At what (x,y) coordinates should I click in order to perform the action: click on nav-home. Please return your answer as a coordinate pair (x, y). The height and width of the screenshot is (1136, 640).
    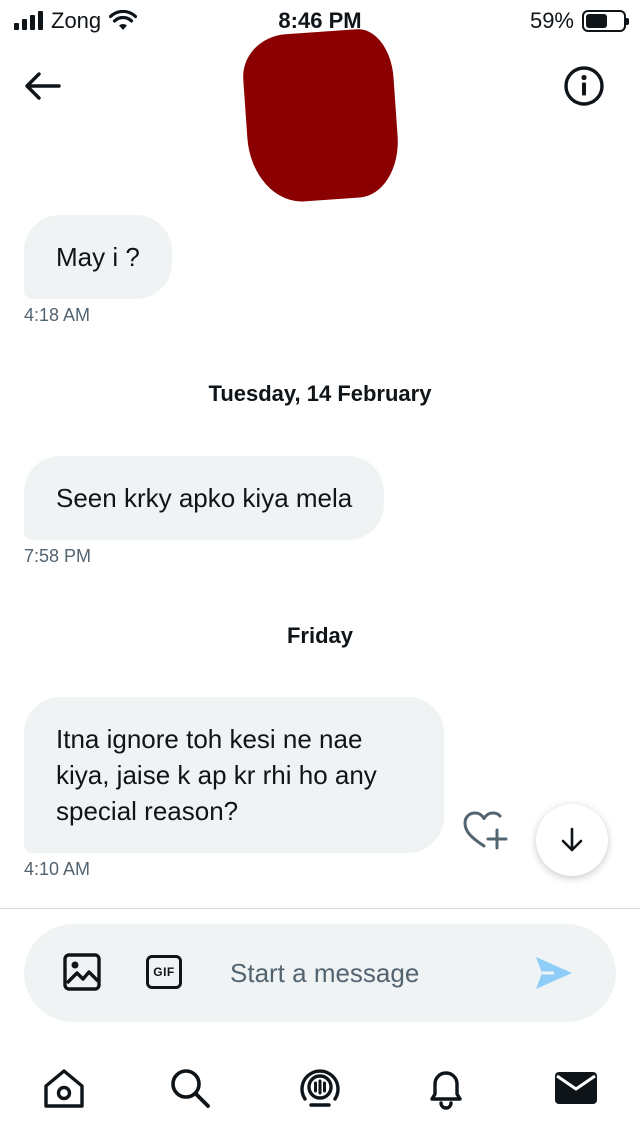
    Looking at the image, I should click on (64, 1088).